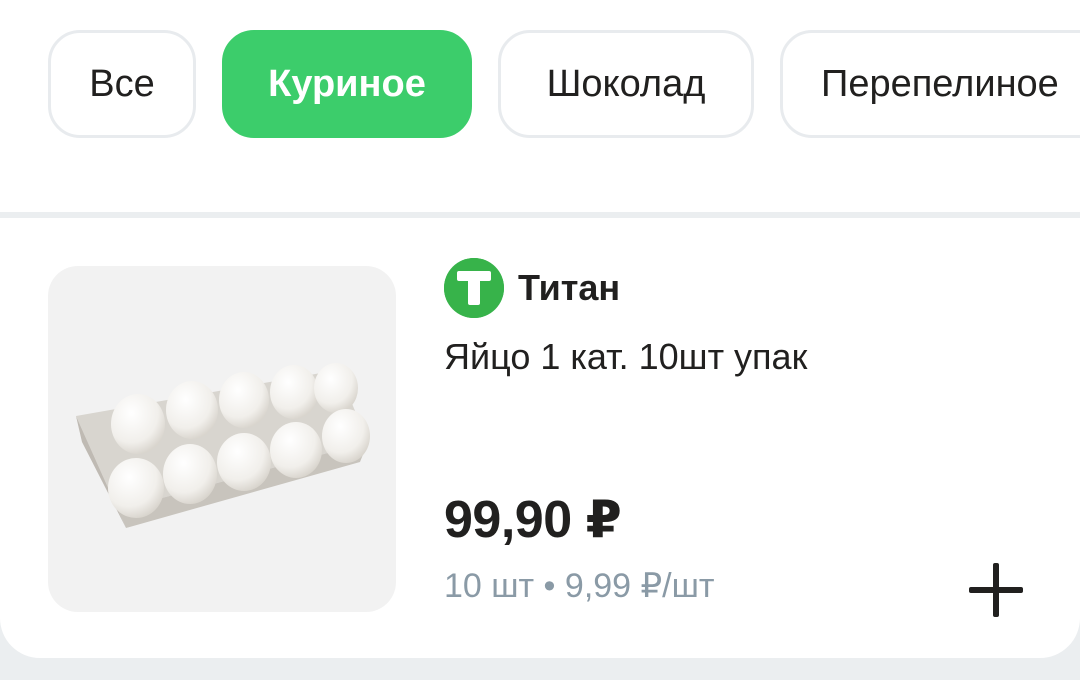 The image size is (1080, 680). I want to click on product-title: Яйцо 1 кат. 10шт упак, so click(626, 356).